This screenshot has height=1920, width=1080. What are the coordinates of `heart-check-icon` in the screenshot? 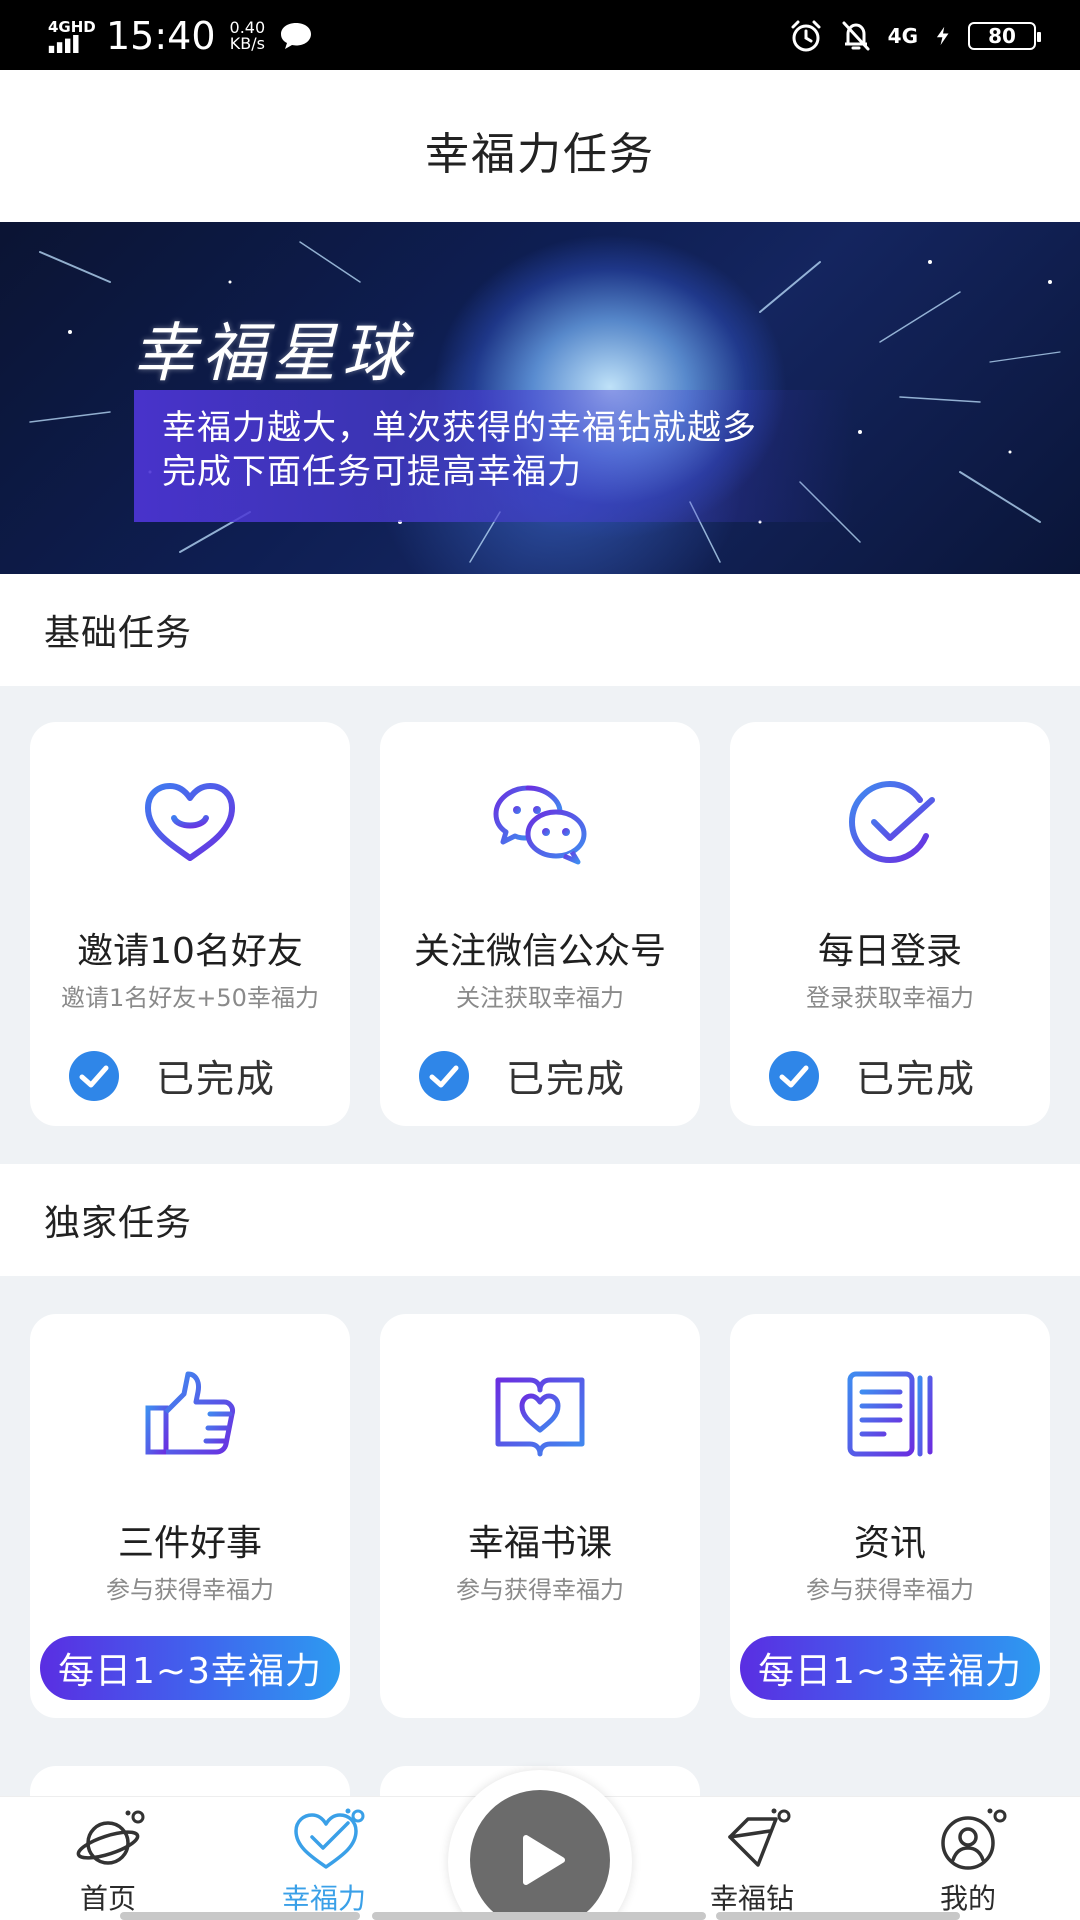 It's located at (329, 1838).